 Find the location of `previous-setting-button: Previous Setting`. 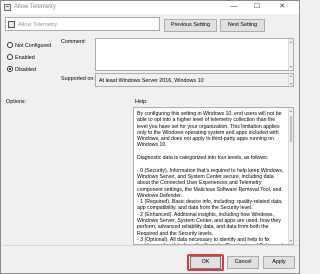

previous-setting-button: Previous Setting is located at coordinates (190, 25).